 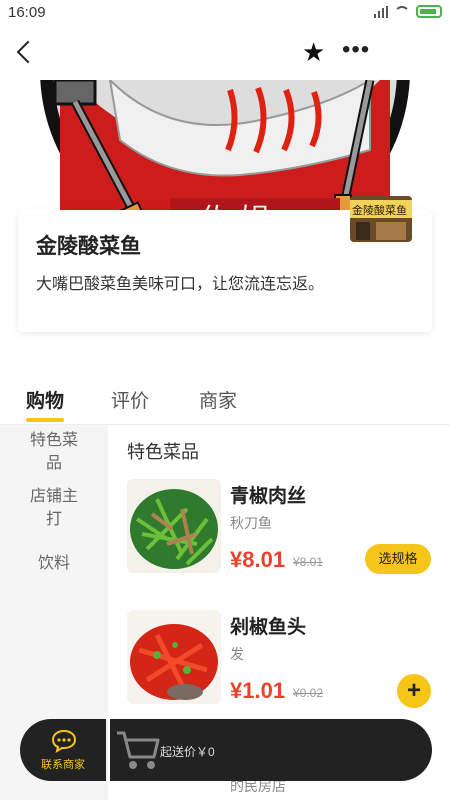 What do you see at coordinates (308, 562) in the screenshot?
I see `product-original-price: ¥8.01` at bounding box center [308, 562].